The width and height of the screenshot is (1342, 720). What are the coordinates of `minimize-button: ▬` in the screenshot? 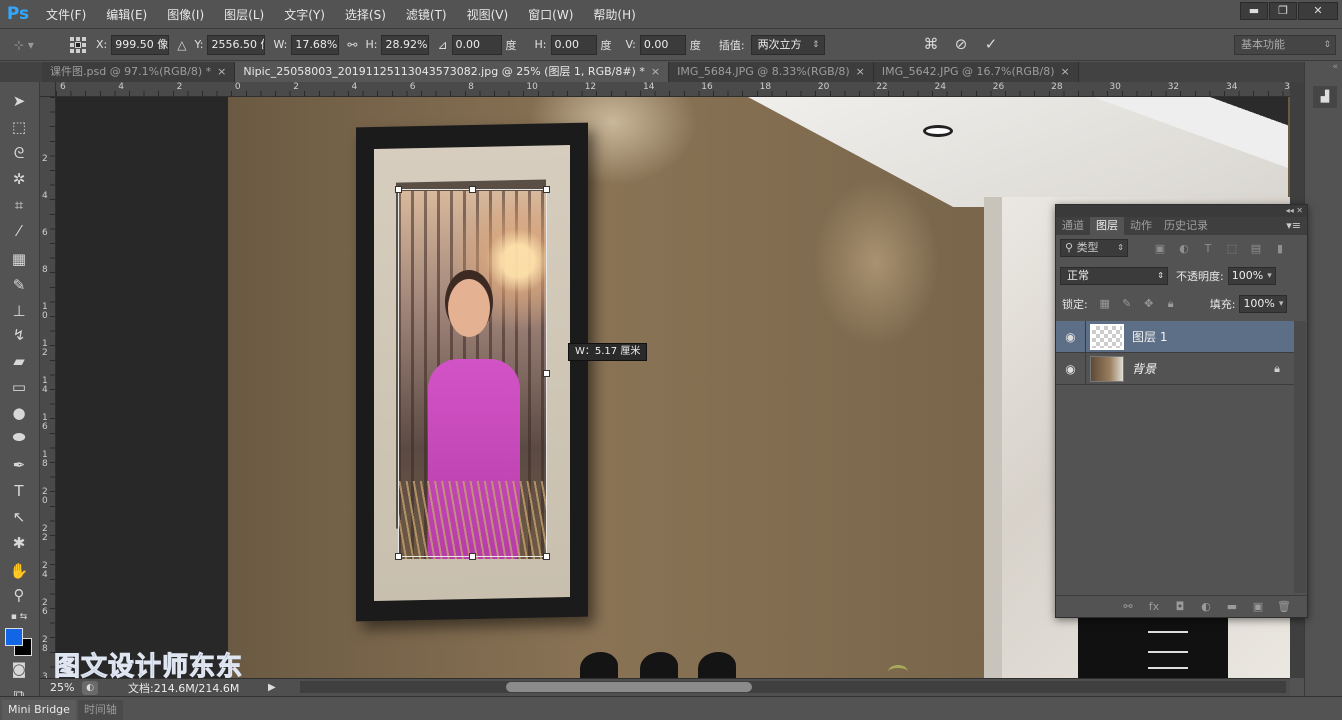 It's located at (1254, 11).